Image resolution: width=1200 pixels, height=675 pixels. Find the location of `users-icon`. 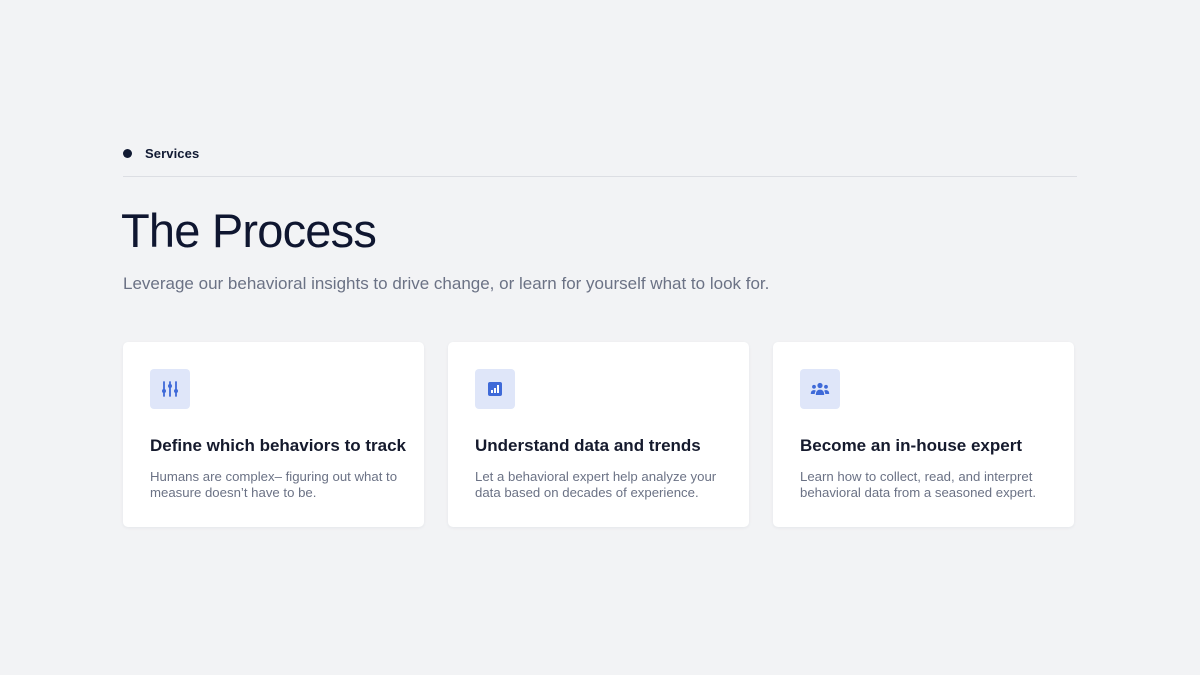

users-icon is located at coordinates (820, 389).